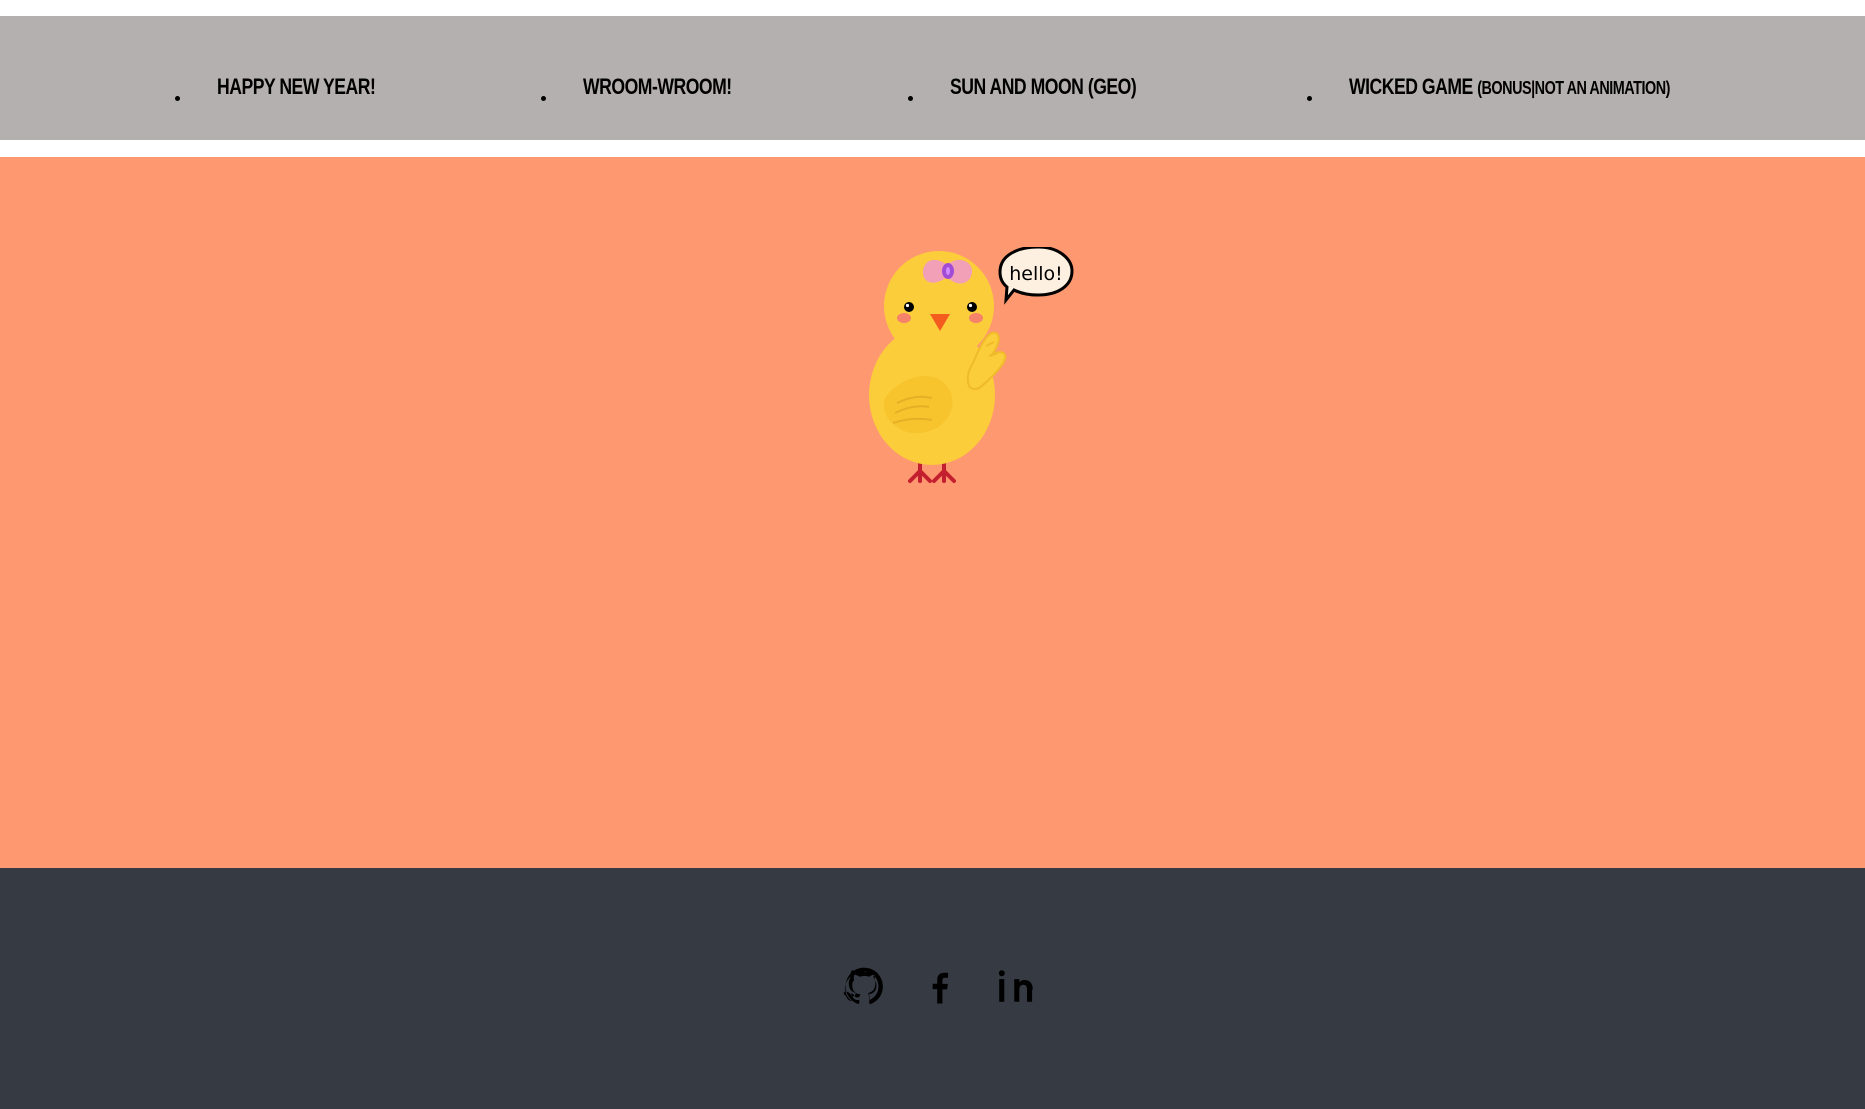 This screenshot has width=1865, height=1109. I want to click on nav-item-sun-and-moon: SUN AND MOON (GEO), so click(1045, 88).